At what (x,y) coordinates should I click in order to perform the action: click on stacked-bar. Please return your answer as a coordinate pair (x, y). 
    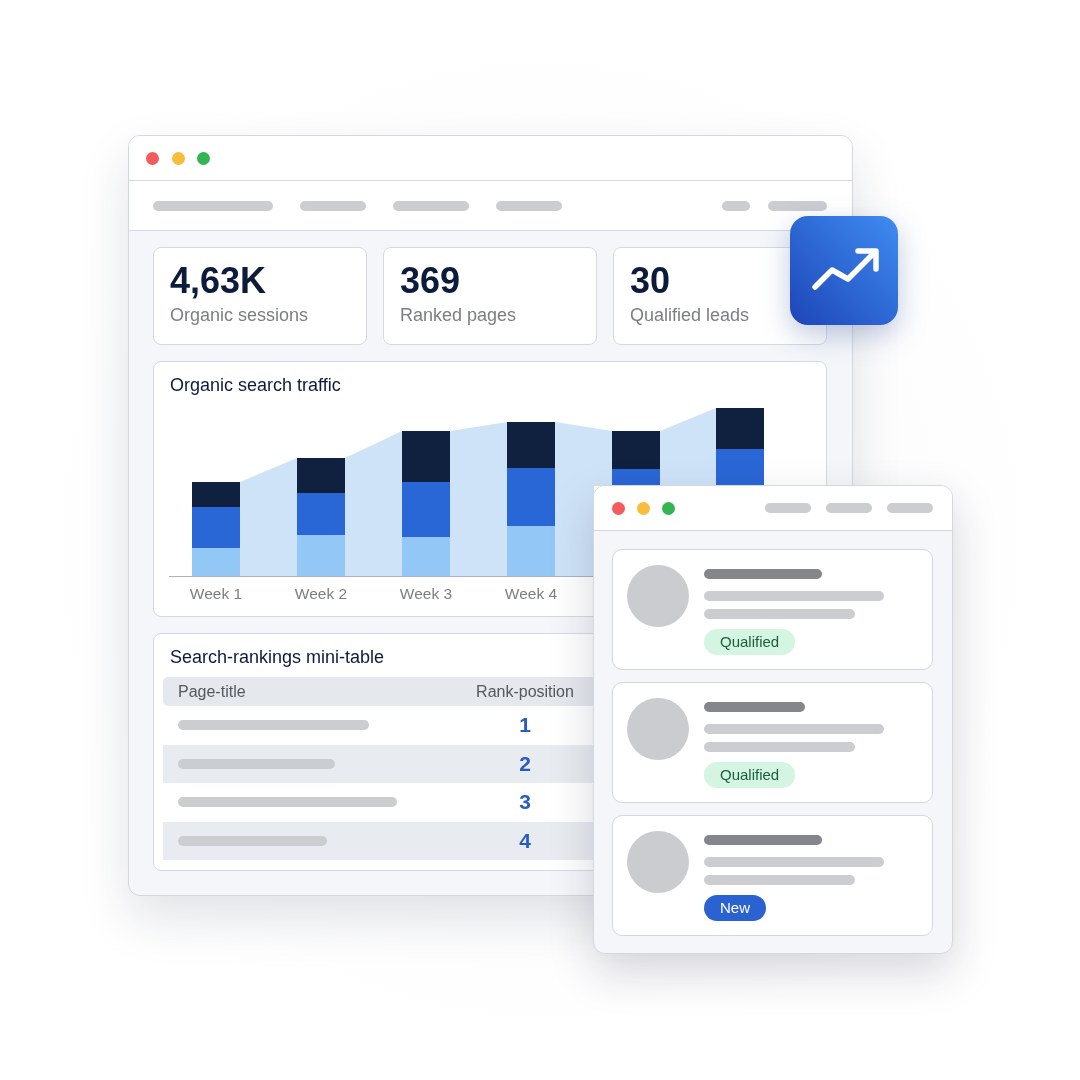
    Looking at the image, I should click on (636, 458).